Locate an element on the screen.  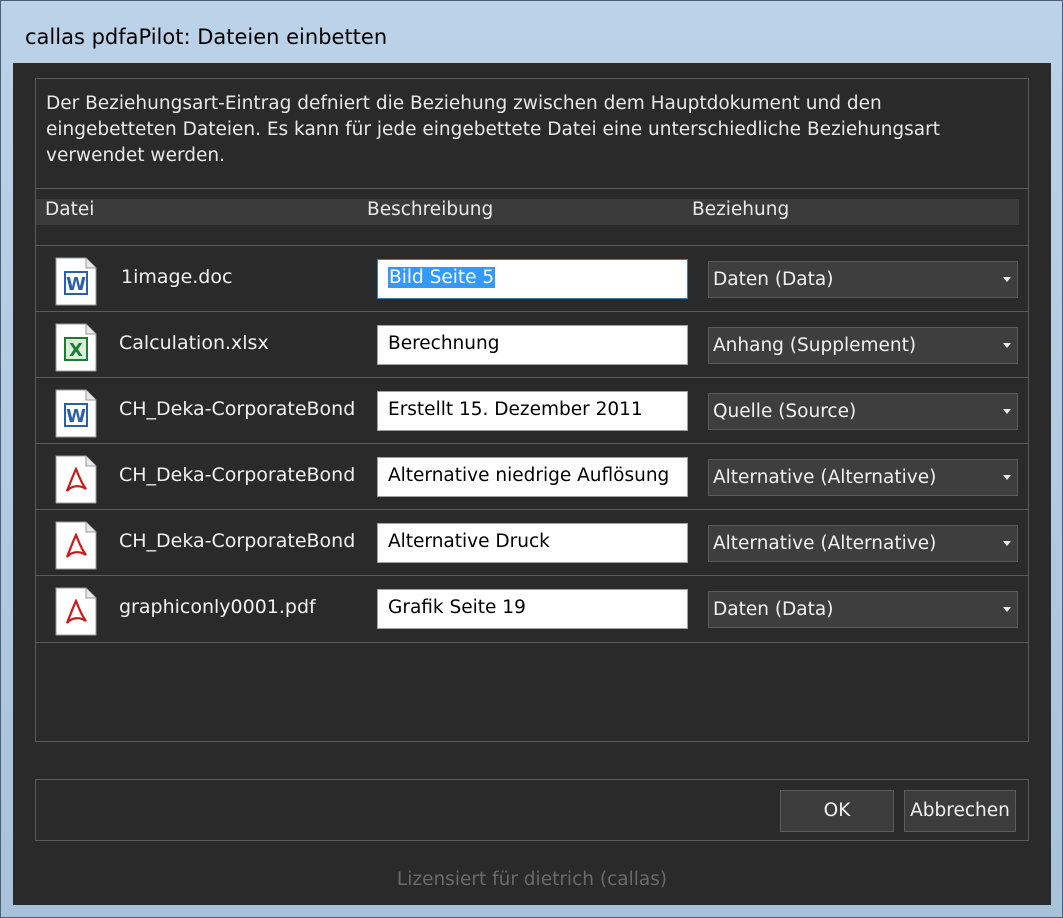
title-bar: callas pdfaPilot: Dateien einbetten is located at coordinates (531, 32).